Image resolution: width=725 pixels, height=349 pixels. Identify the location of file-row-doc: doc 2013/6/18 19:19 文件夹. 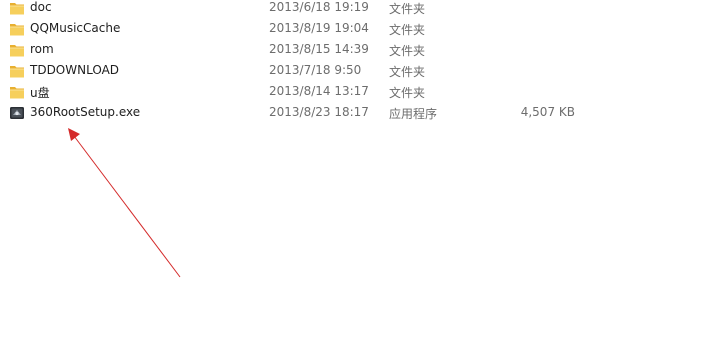
(362, 9).